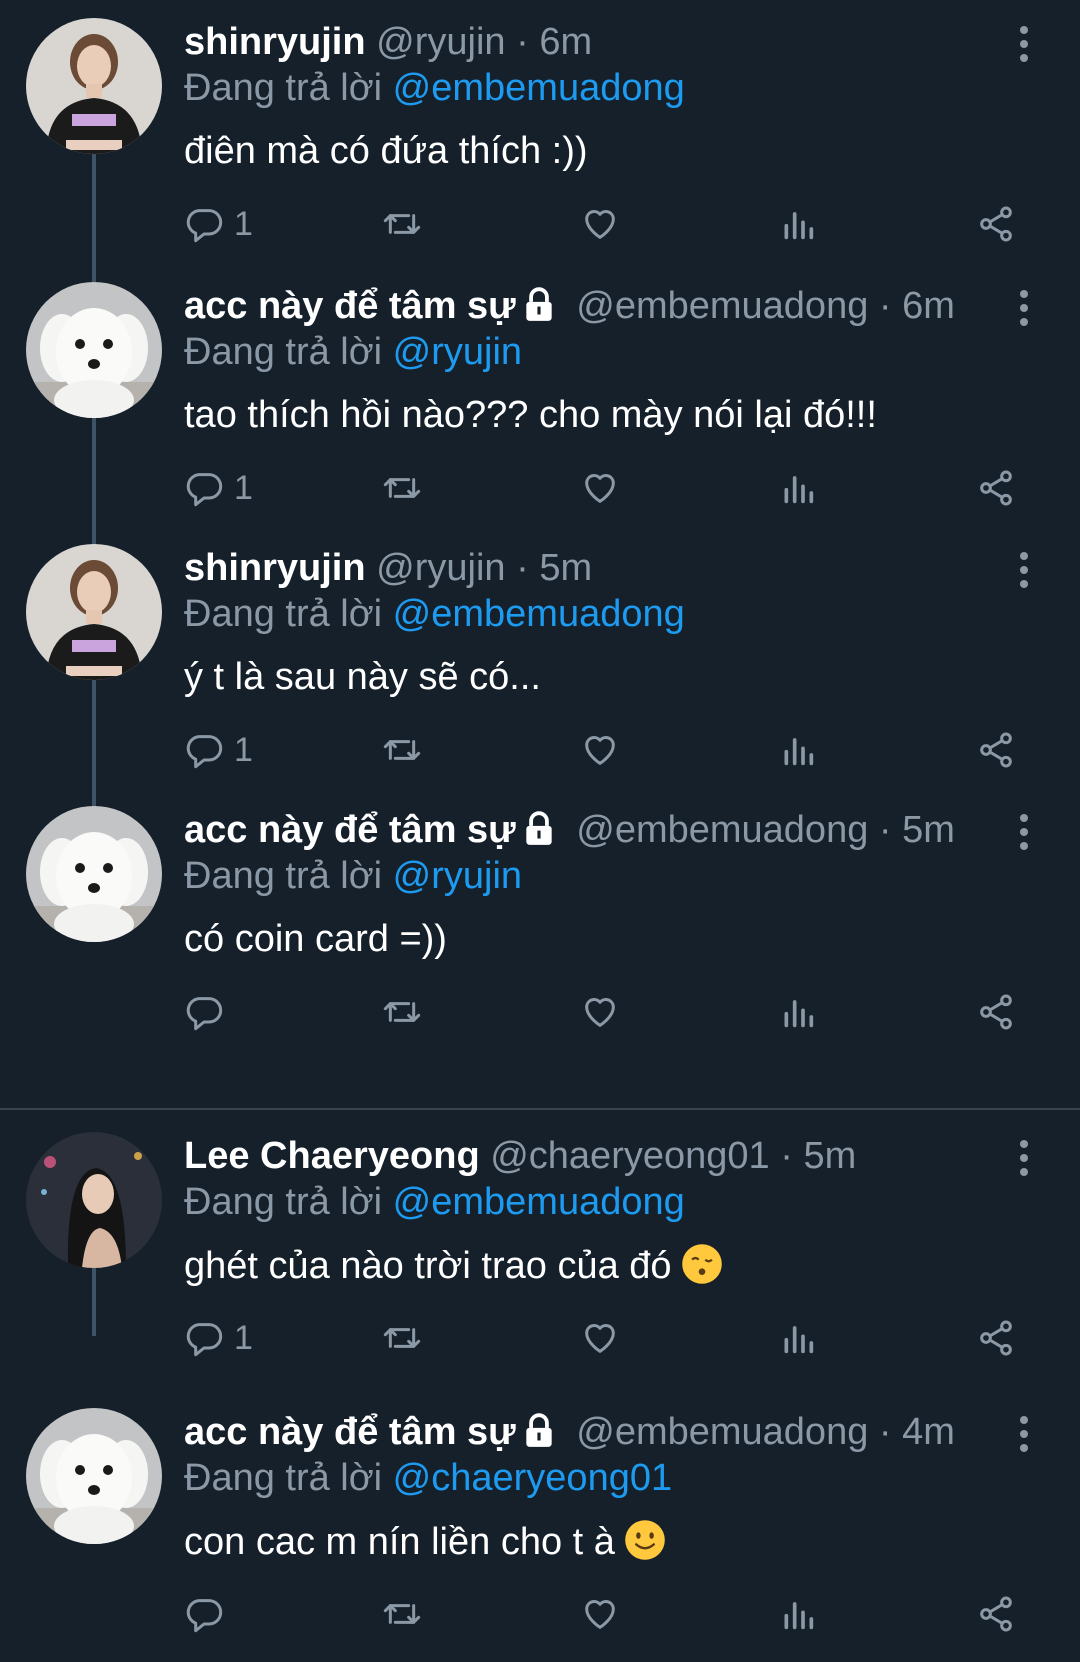 The width and height of the screenshot is (1080, 1662). I want to click on dog-avatar, so click(94, 874).